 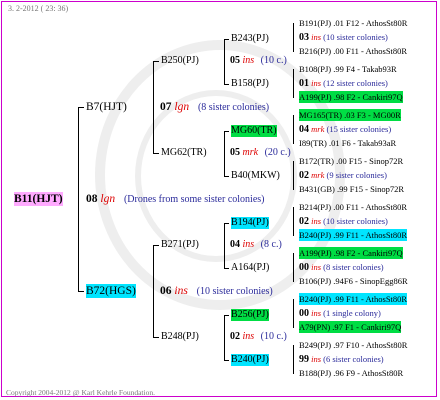 I want to click on gen2-note: (10 c.), so click(x=273, y=336).